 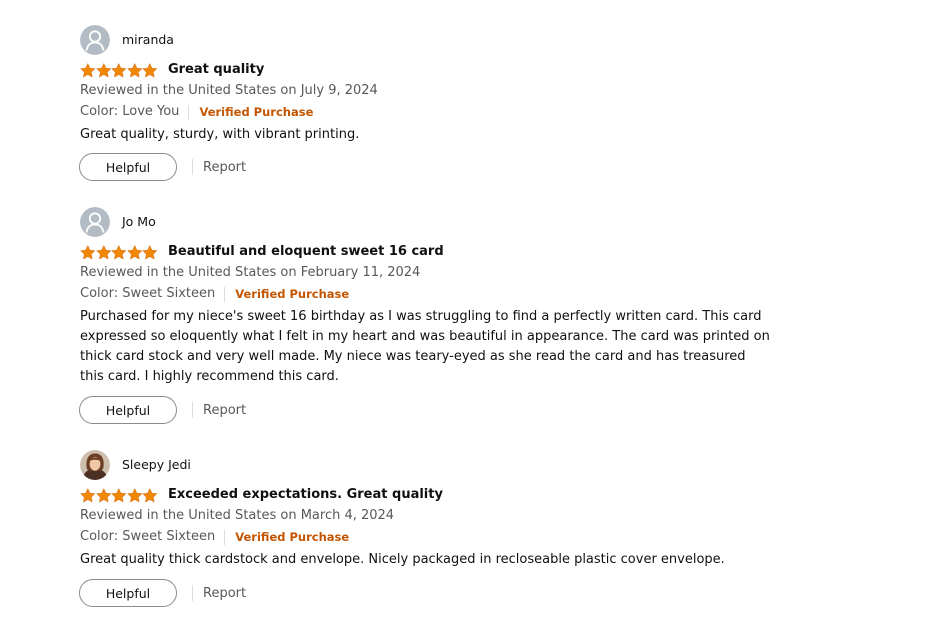 What do you see at coordinates (148, 40) in the screenshot?
I see `reviewer-name: miranda` at bounding box center [148, 40].